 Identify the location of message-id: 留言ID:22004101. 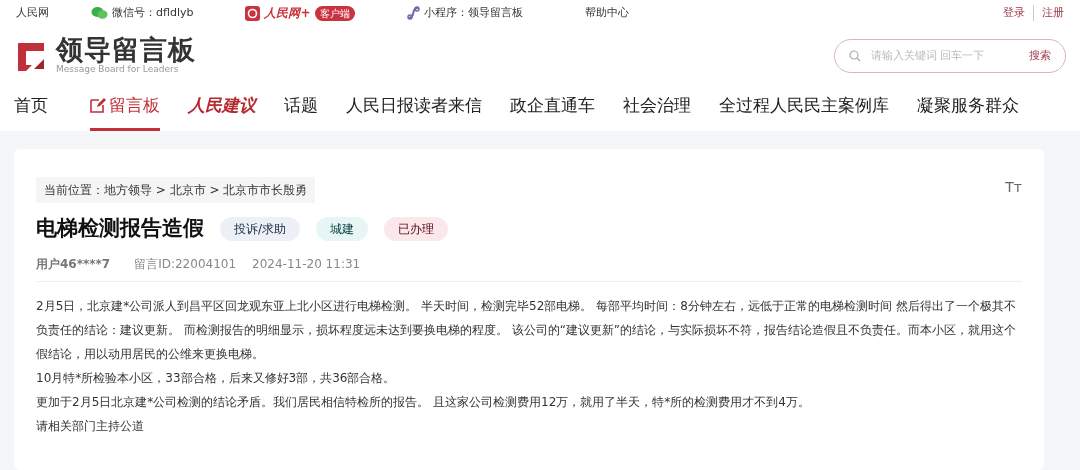
(185, 264).